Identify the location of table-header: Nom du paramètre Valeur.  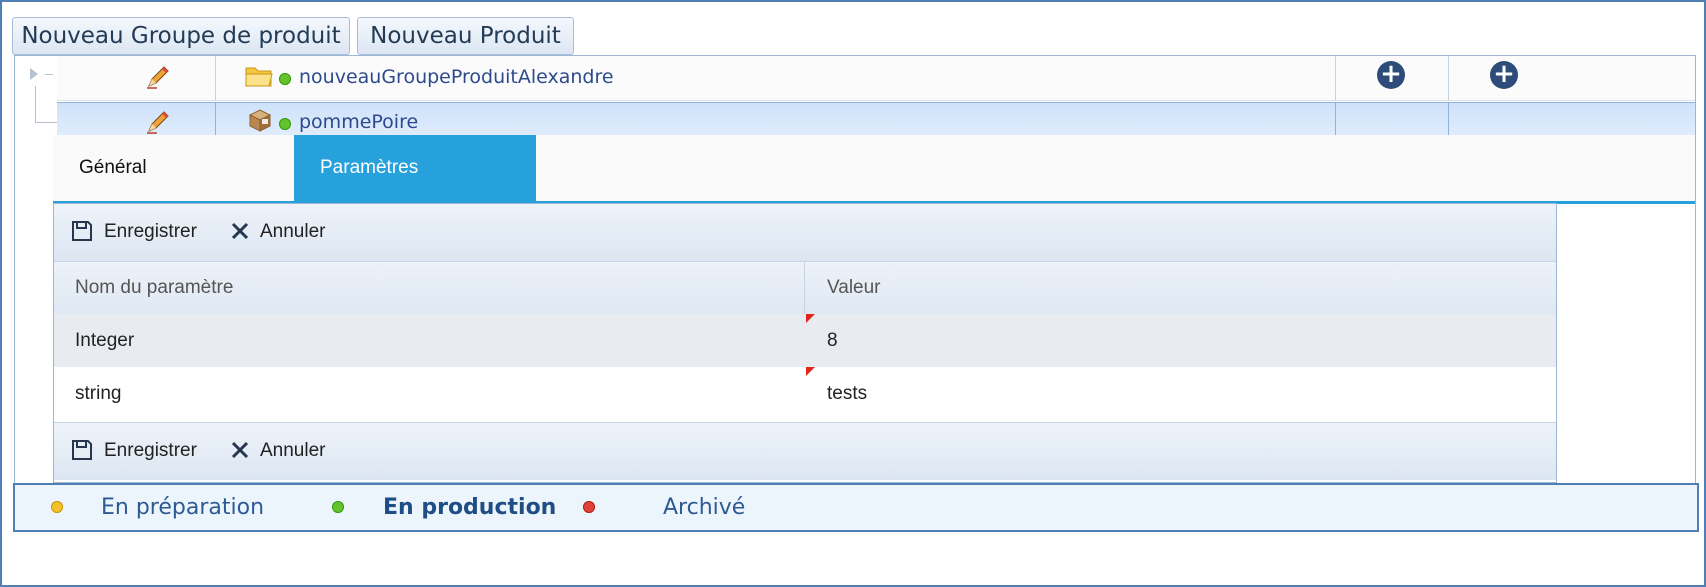
(805, 288).